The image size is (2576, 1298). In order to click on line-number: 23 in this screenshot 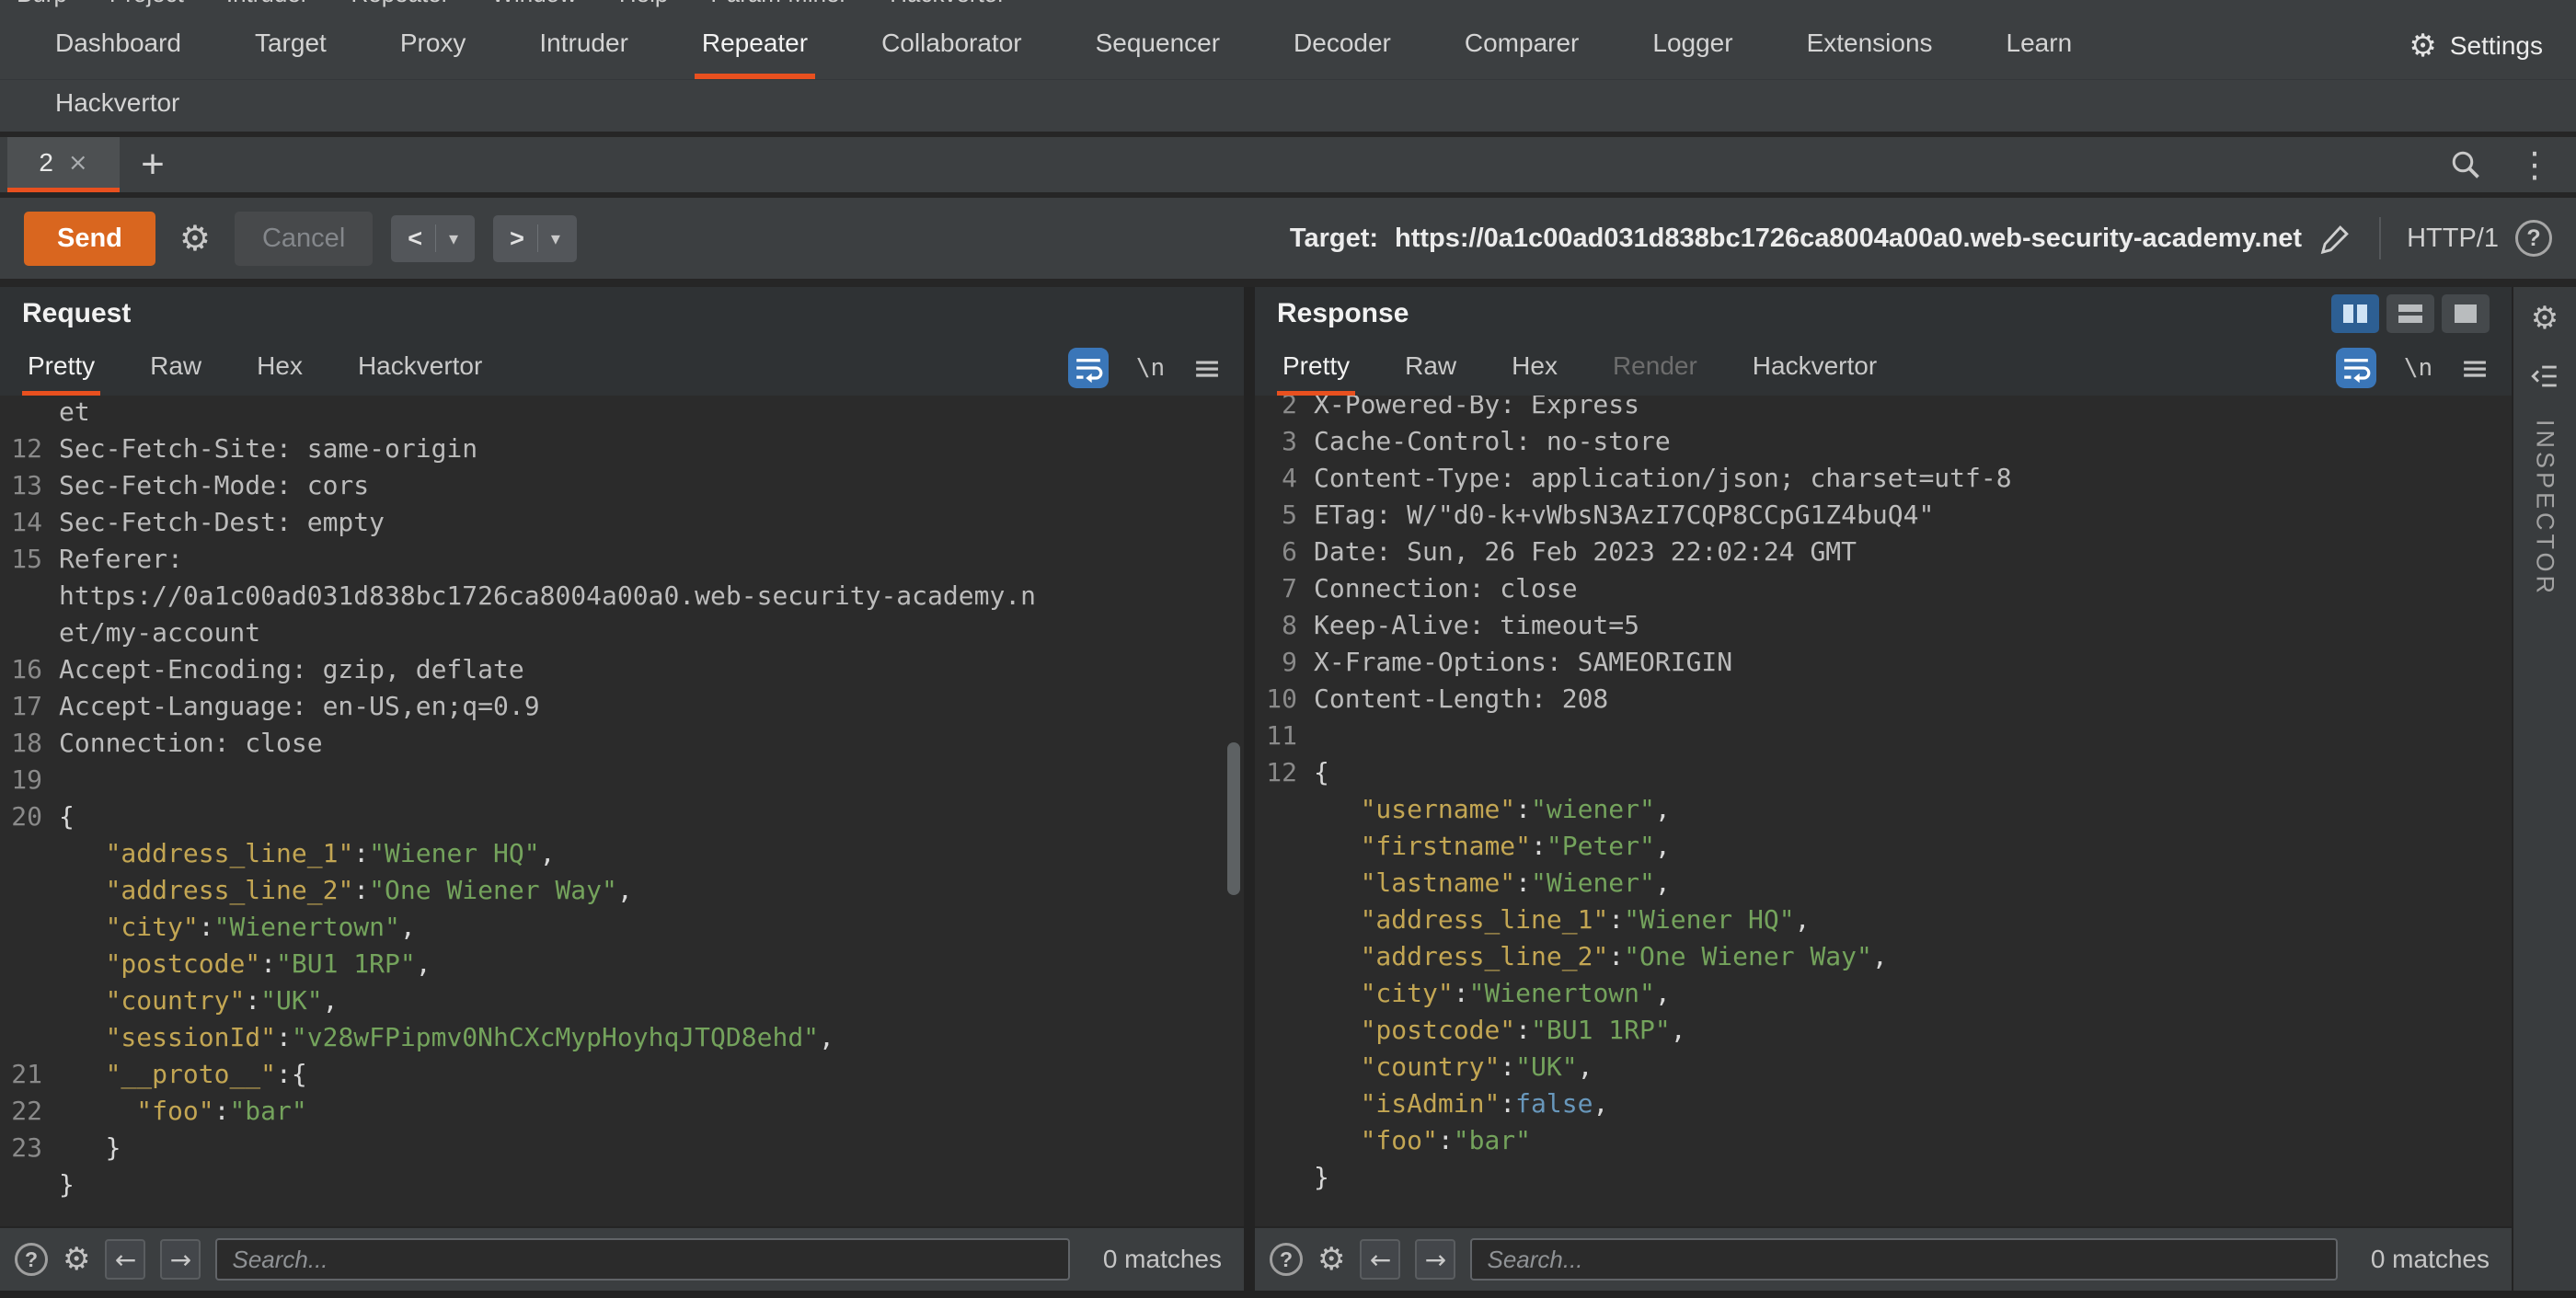, I will do `click(26, 1148)`.